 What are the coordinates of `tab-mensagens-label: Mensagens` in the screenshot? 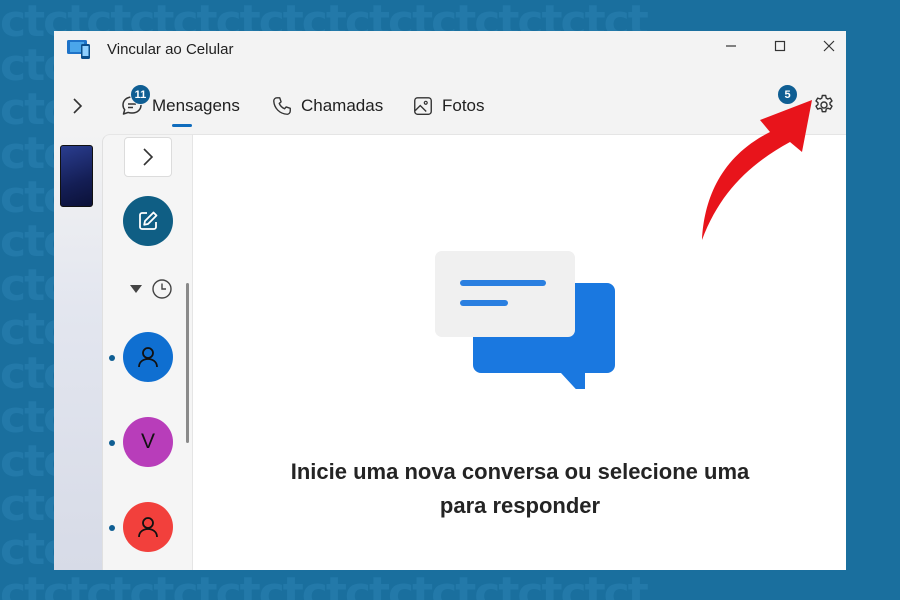 It's located at (196, 105).